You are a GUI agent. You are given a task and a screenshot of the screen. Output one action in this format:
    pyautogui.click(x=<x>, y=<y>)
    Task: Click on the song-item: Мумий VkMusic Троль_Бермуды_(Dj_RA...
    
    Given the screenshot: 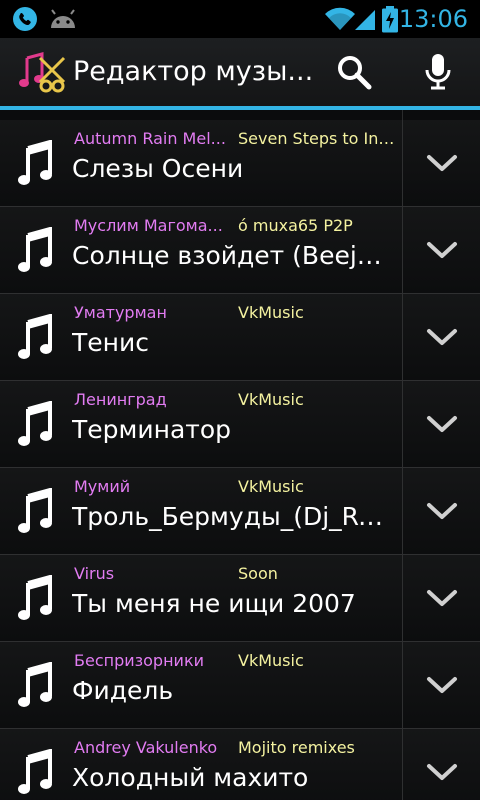 What is the action you would take?
    pyautogui.click(x=201, y=511)
    